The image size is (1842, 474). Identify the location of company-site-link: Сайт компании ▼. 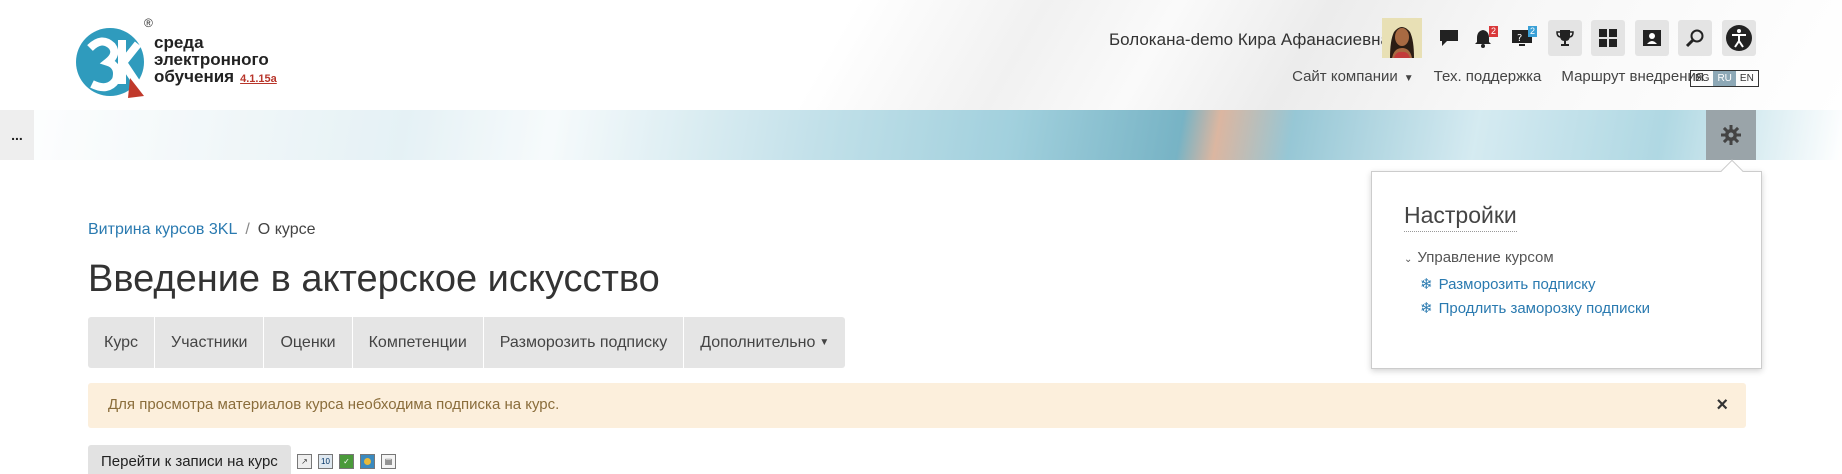
(1353, 76).